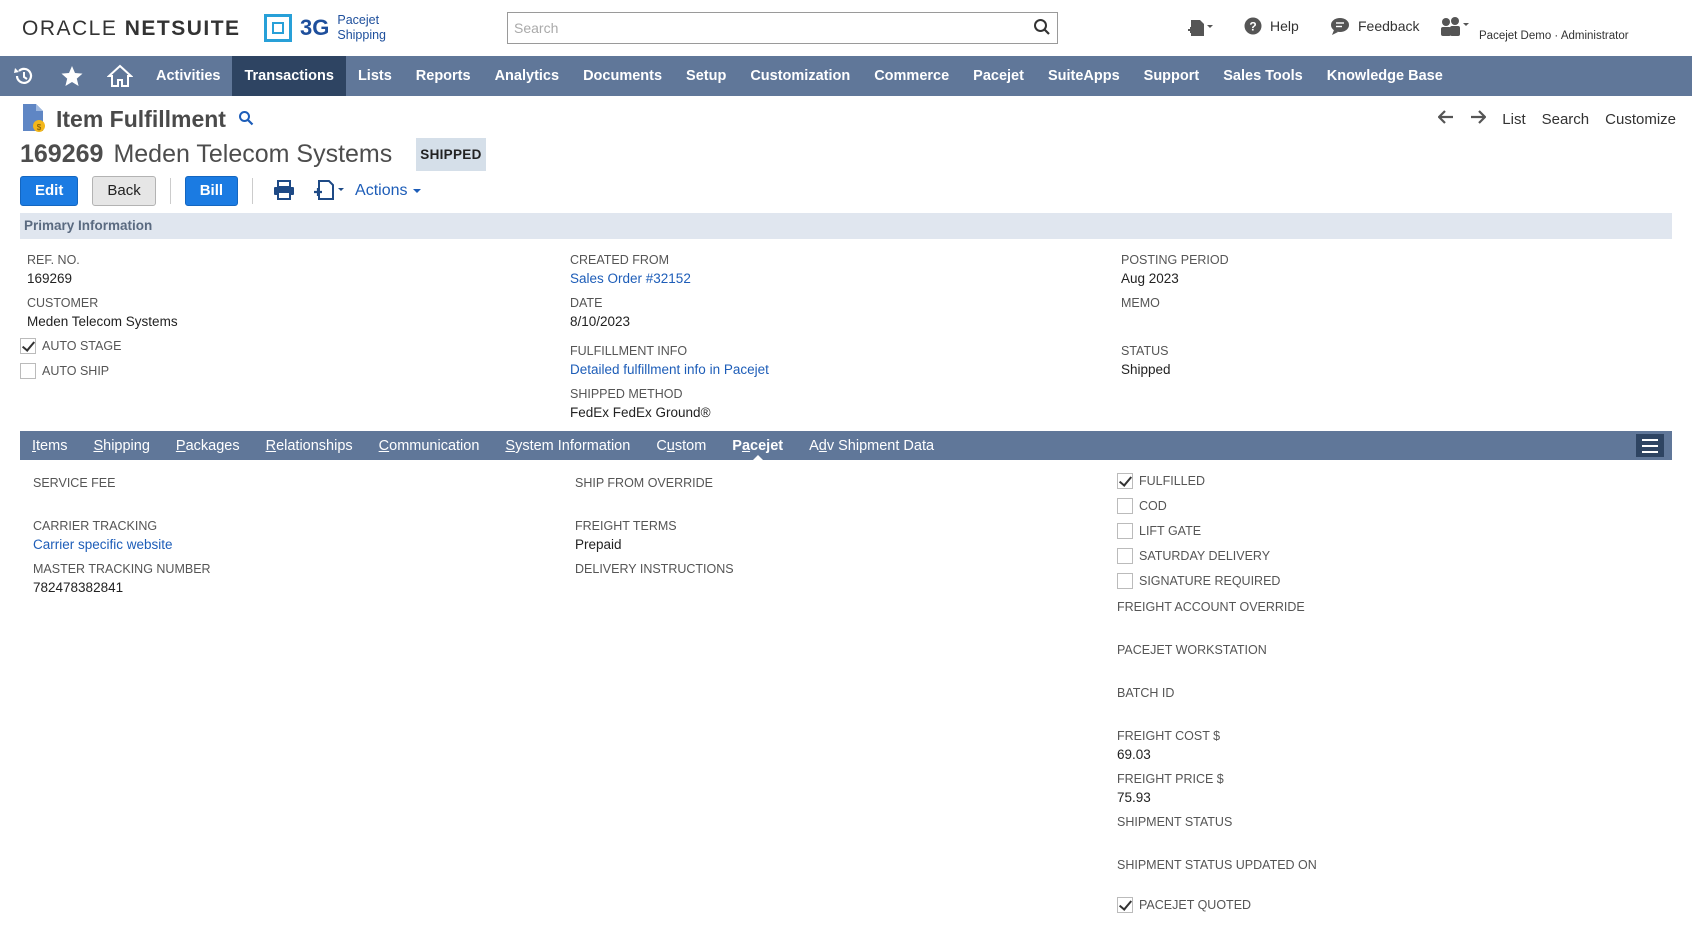 This screenshot has height=926, width=1692. What do you see at coordinates (188, 76) in the screenshot?
I see `nav-activities: Activities` at bounding box center [188, 76].